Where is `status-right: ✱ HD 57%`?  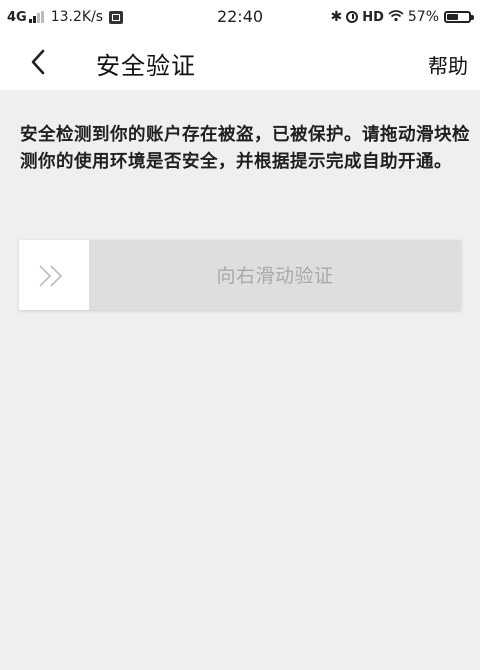
status-right: ✱ HD 57% is located at coordinates (402, 17).